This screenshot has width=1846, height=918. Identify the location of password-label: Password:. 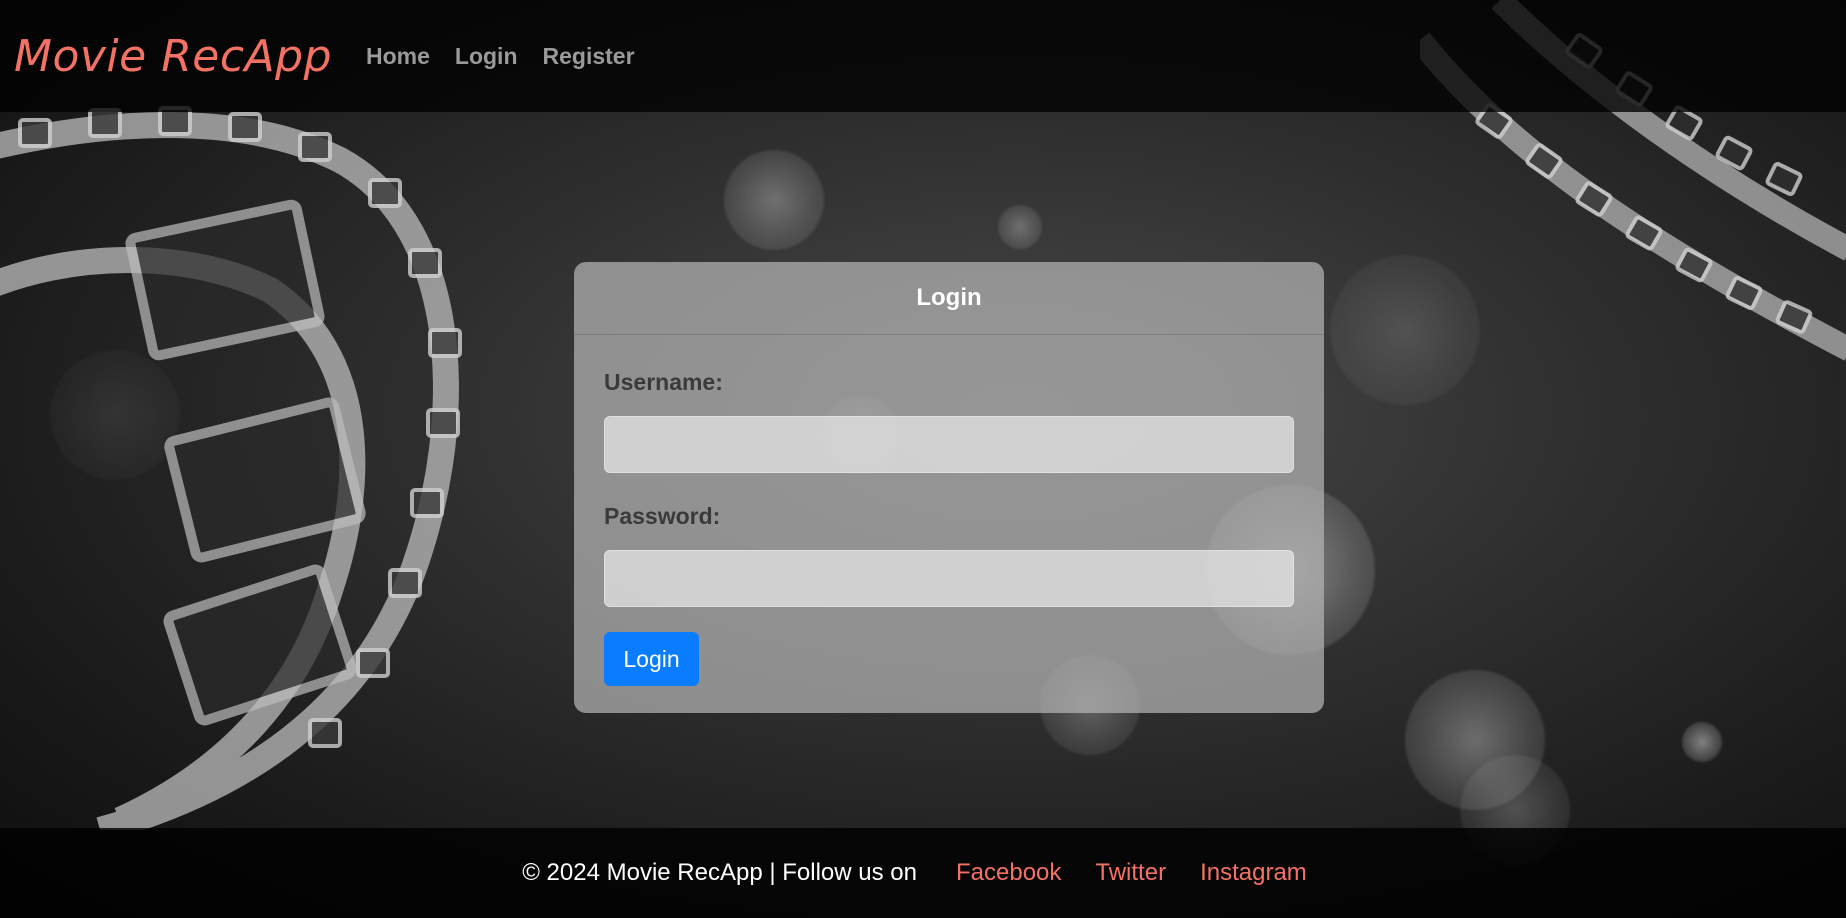
(662, 516).